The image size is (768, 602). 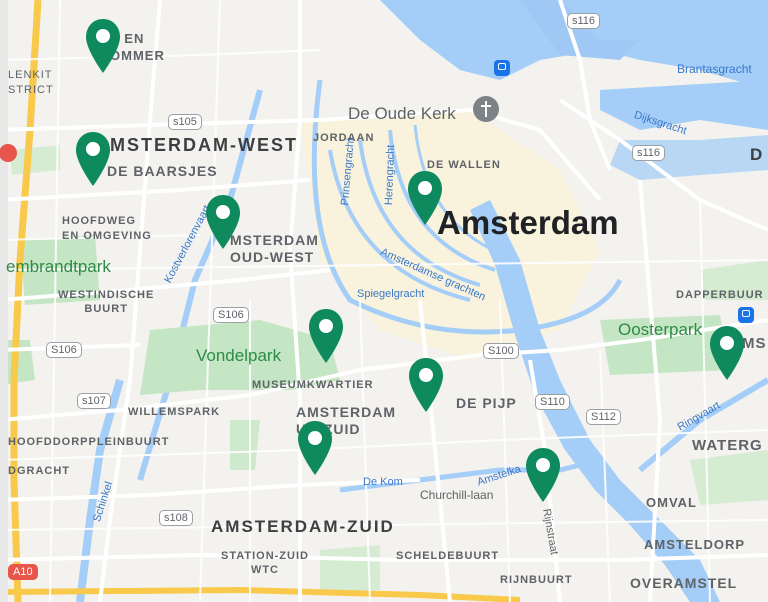 What do you see at coordinates (23, 572) in the screenshot?
I see `road-shield-a10: A10` at bounding box center [23, 572].